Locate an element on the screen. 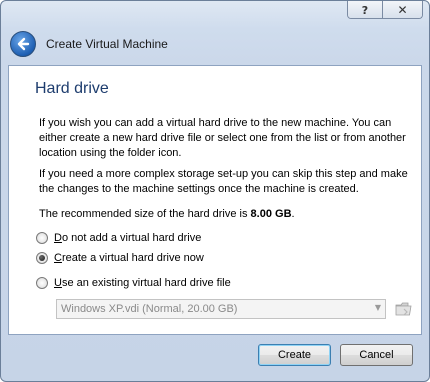 This screenshot has height=382, width=430. radio-create-hard-drive: Create a virtual hard drive now is located at coordinates (120, 258).